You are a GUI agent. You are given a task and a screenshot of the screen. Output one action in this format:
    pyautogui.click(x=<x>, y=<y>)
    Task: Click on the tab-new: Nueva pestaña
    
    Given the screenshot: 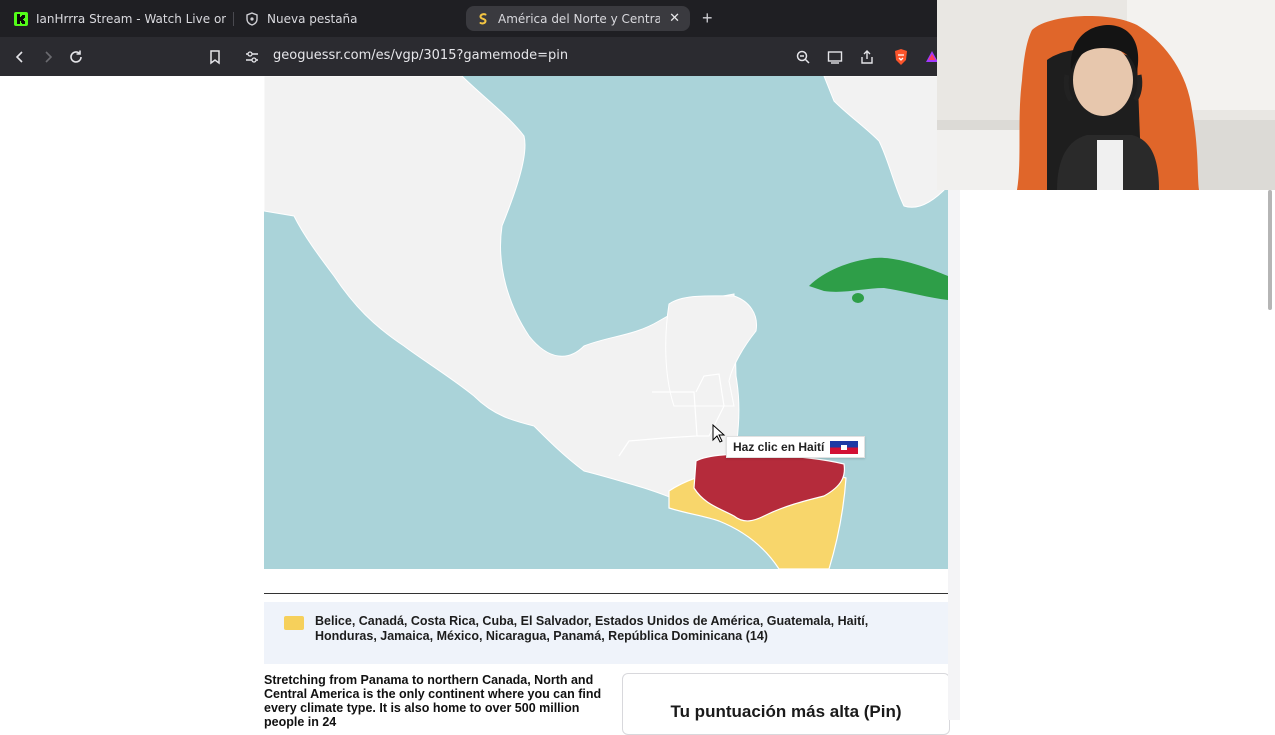 What is the action you would take?
    pyautogui.click(x=345, y=18)
    